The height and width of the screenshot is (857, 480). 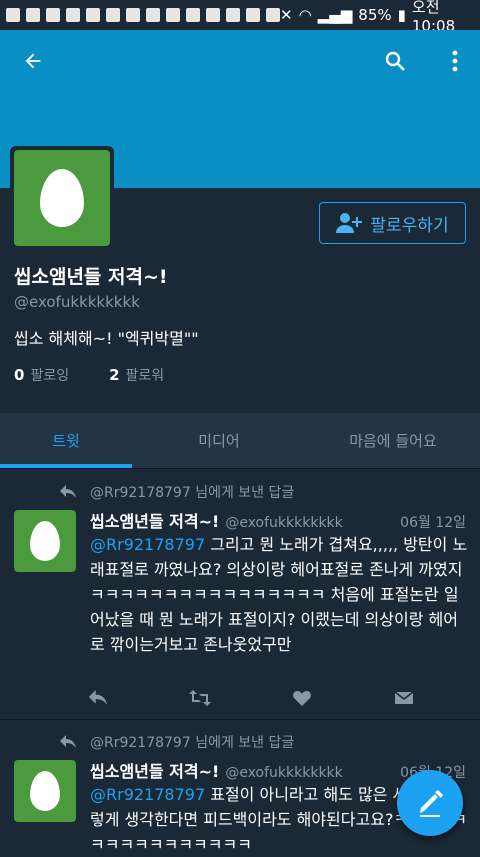 What do you see at coordinates (106, 338) in the screenshot?
I see `profile-bio: 씹소 해체해~! "엑퀴박멸""` at bounding box center [106, 338].